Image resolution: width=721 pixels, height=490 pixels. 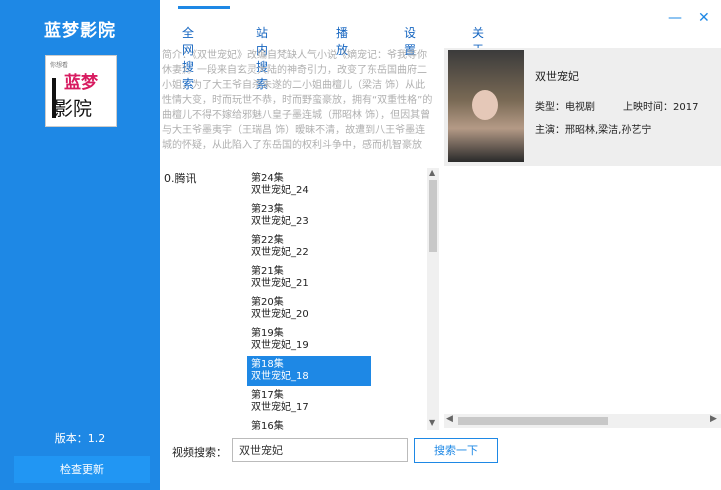 What do you see at coordinates (309, 278) in the screenshot?
I see `episode-item: 第21集 双世宠妃_21` at bounding box center [309, 278].